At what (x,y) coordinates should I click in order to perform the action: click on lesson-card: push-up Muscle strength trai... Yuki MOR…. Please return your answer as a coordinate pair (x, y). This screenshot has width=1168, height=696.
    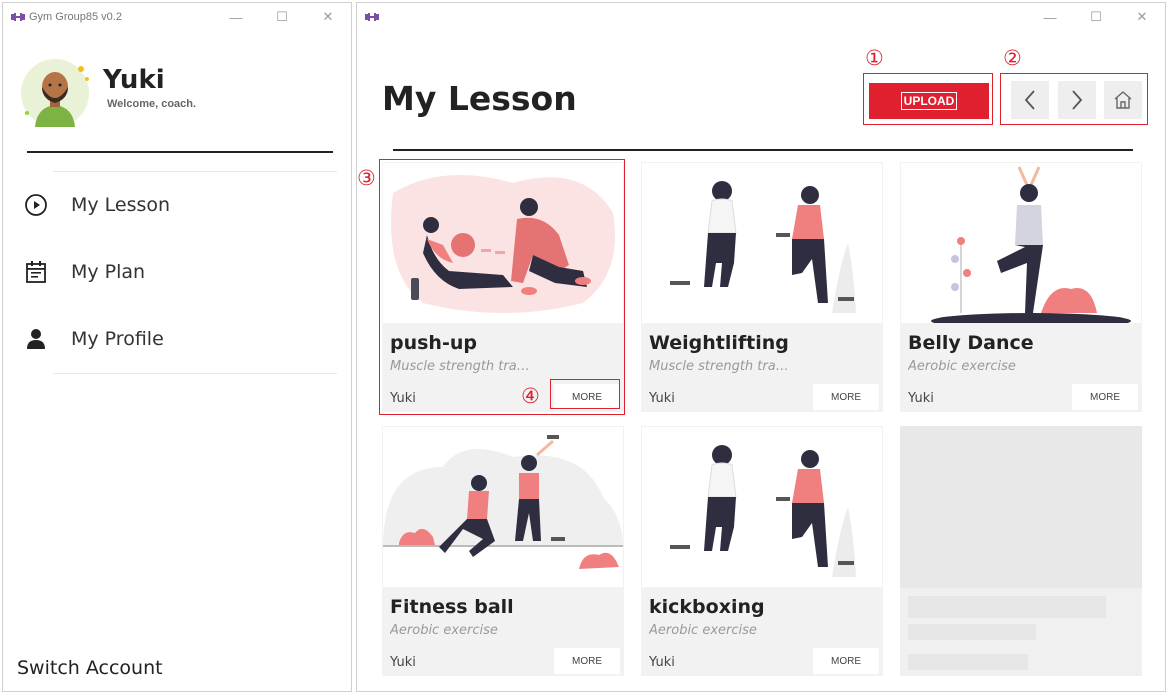
    Looking at the image, I should click on (503, 287).